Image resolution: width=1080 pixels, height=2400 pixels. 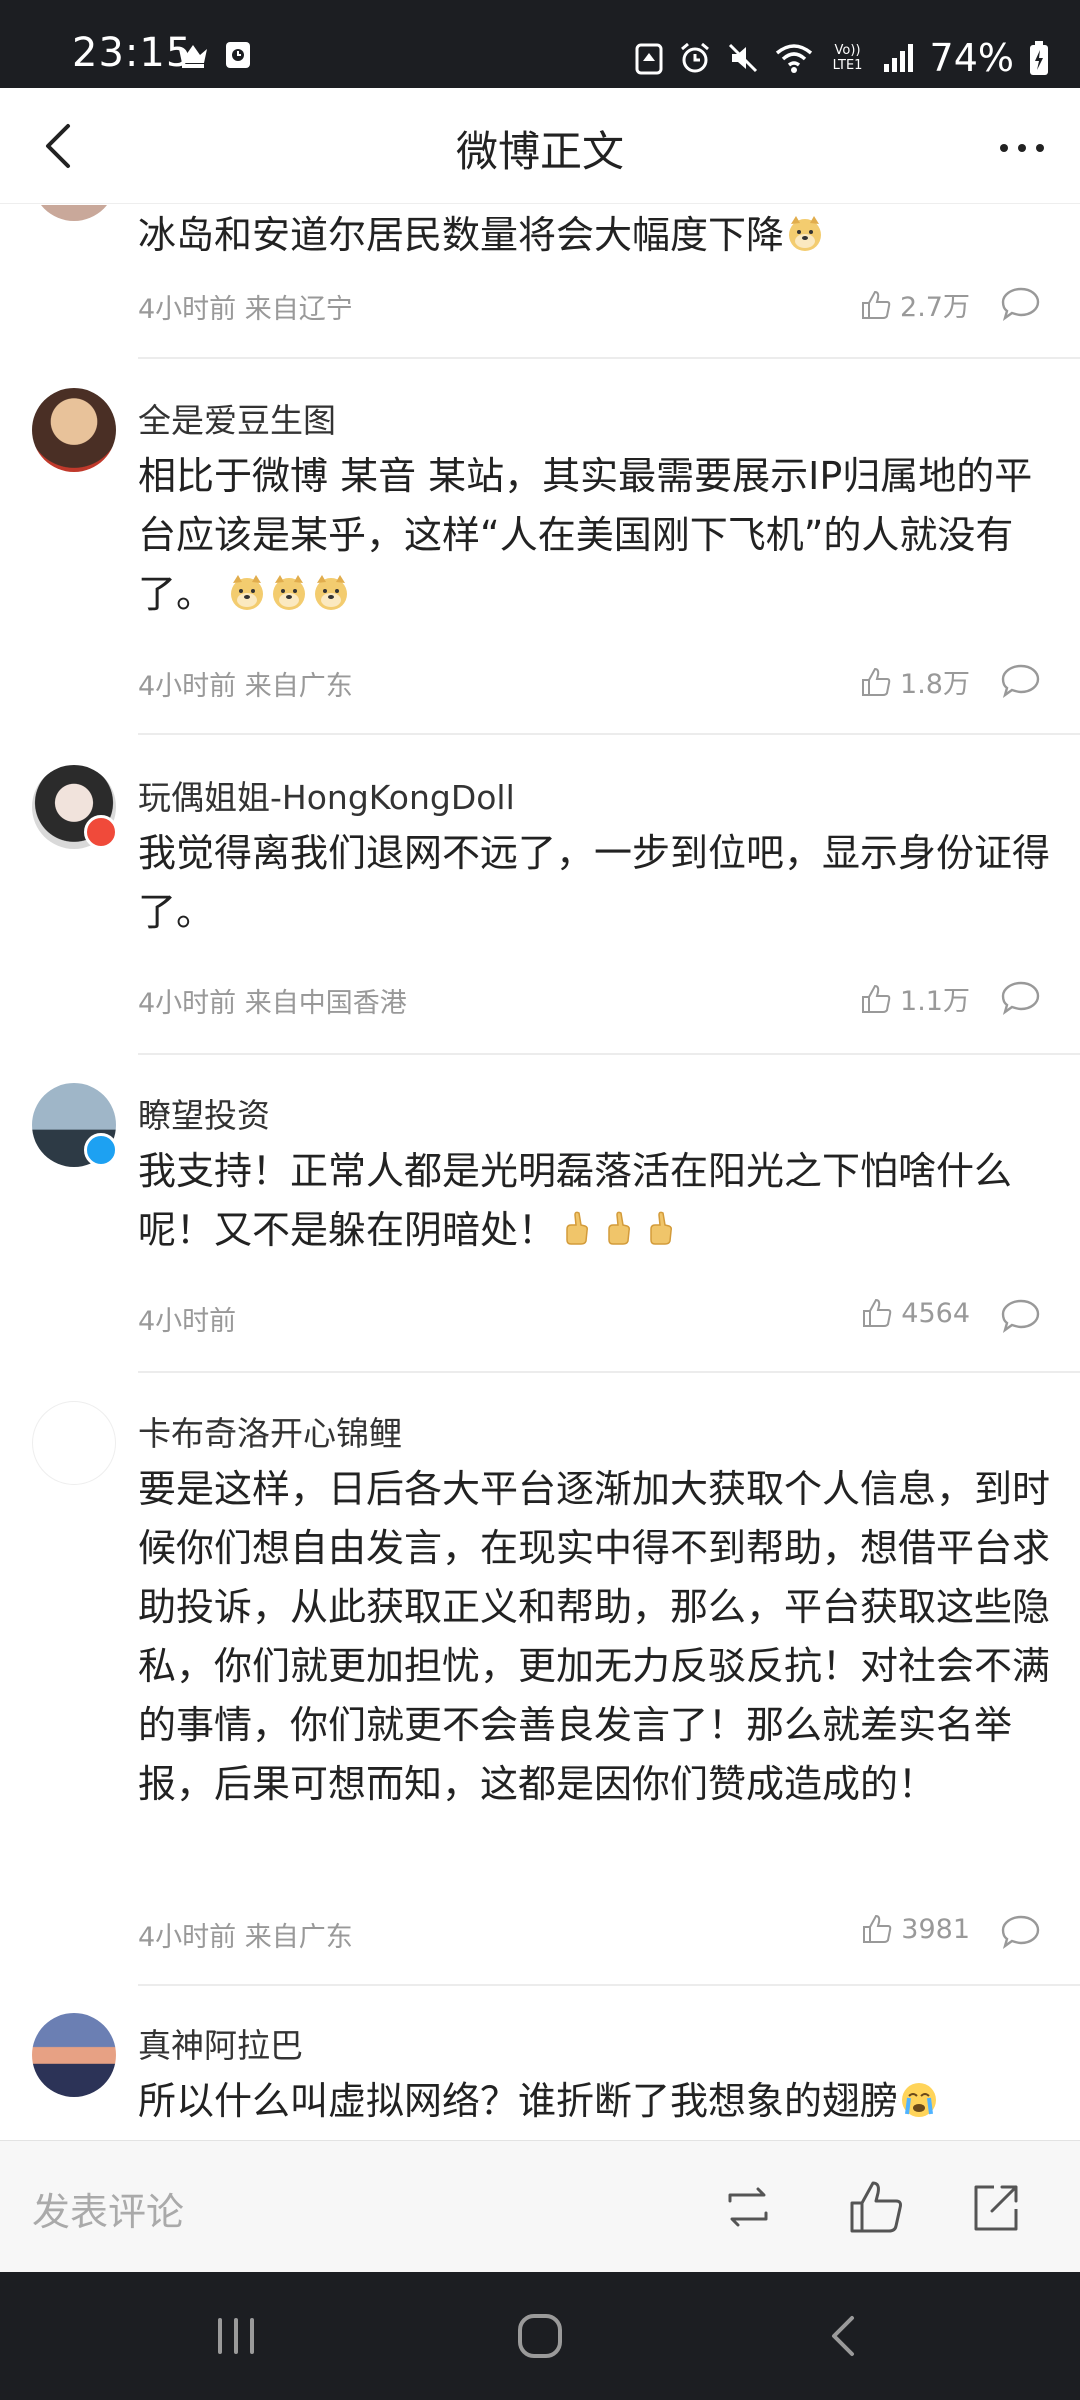 What do you see at coordinates (214, 55) in the screenshot?
I see `status-left-icons` at bounding box center [214, 55].